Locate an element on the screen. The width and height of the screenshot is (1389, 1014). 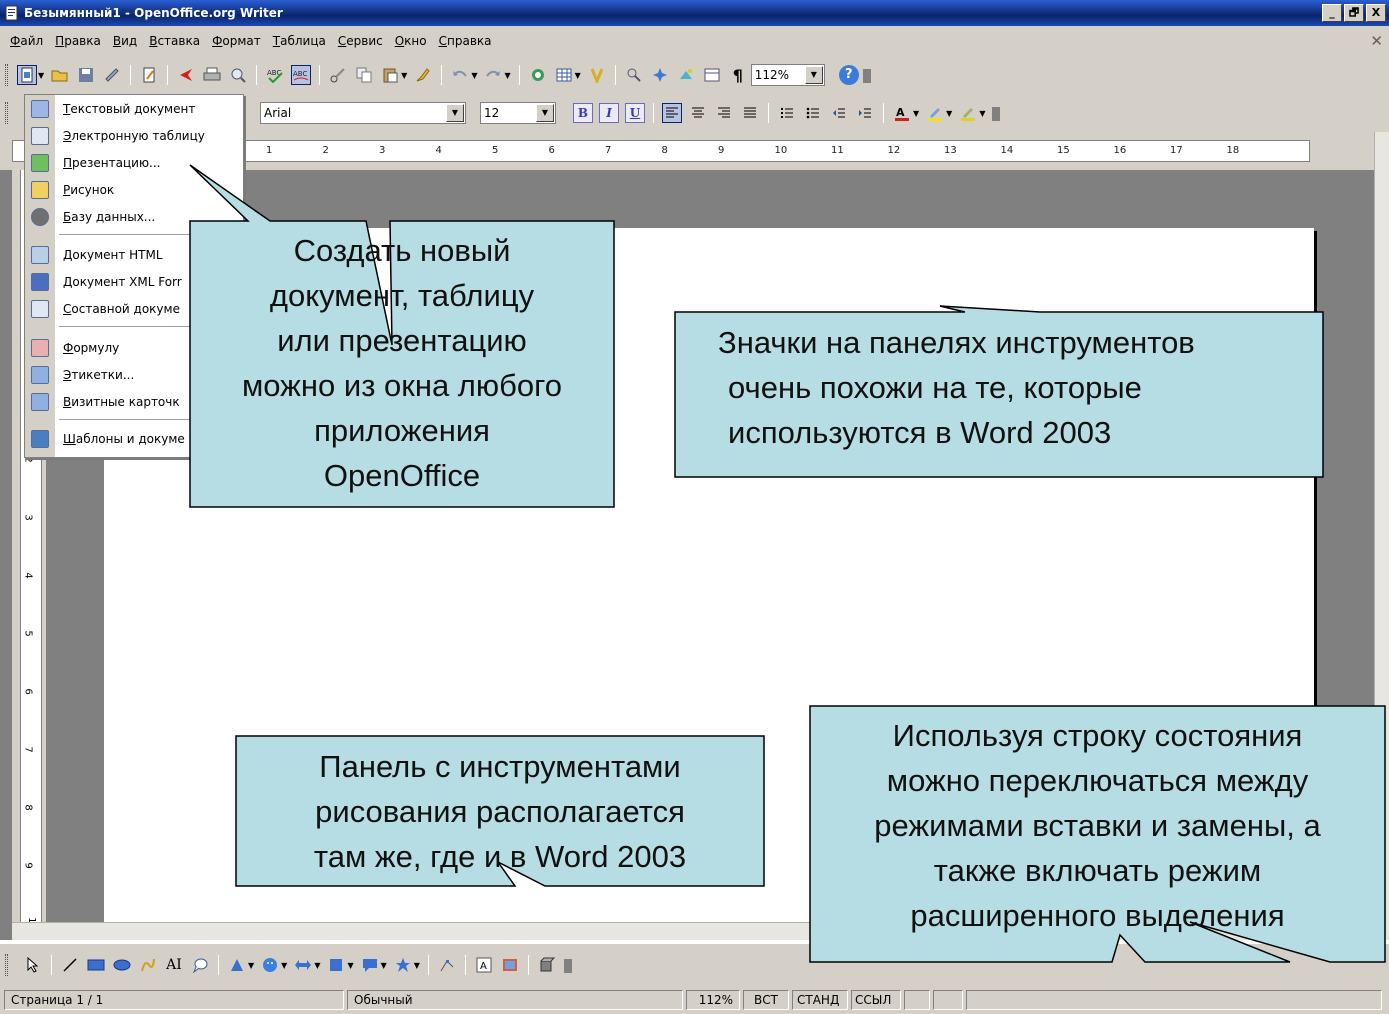
from-file-icon is located at coordinates (510, 965).